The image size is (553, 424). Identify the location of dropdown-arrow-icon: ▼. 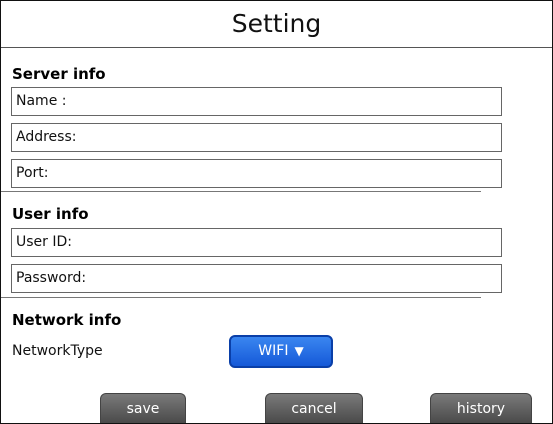
(299, 351).